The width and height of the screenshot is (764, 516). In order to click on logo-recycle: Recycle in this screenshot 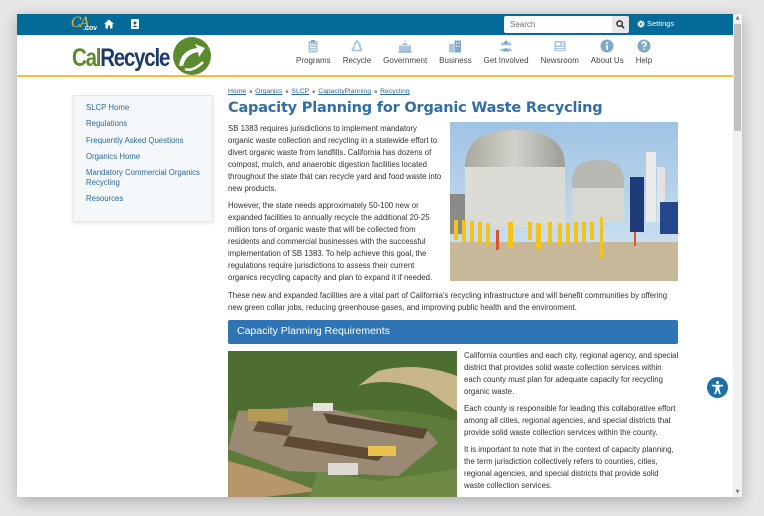, I will do `click(135, 58)`.